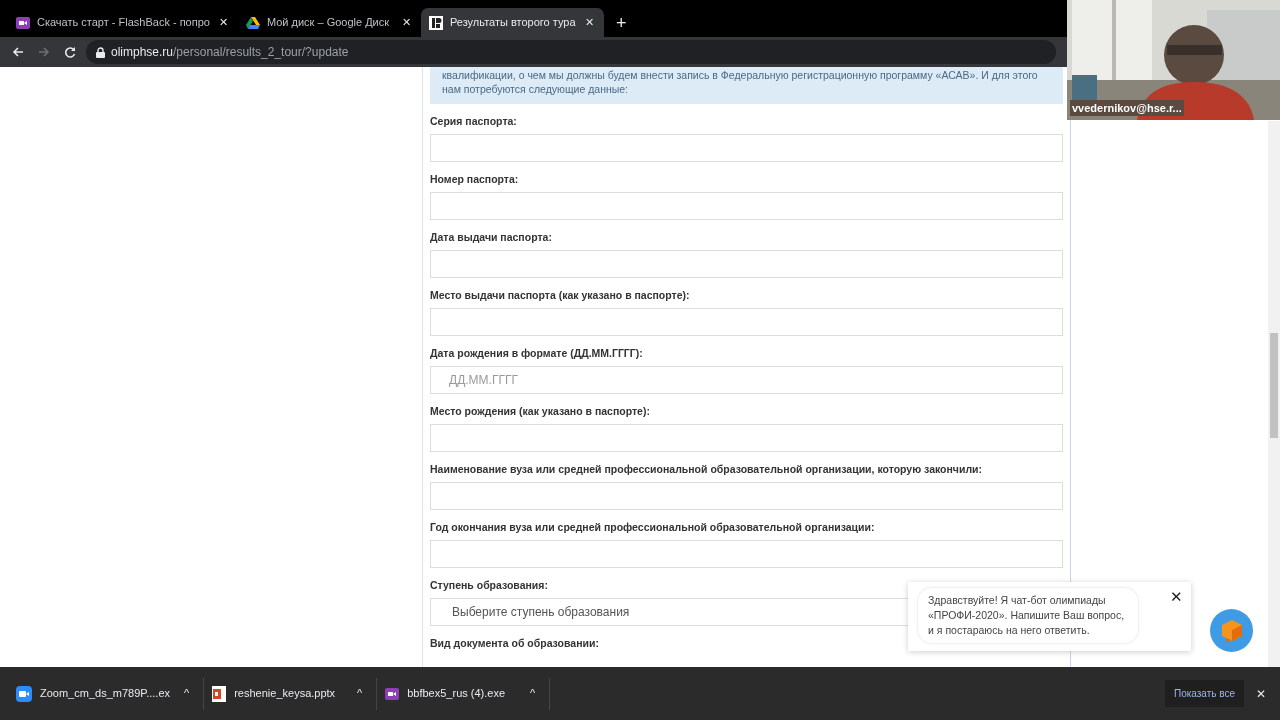  Describe the element at coordinates (435, 22) in the screenshot. I see `logo-icon` at that location.